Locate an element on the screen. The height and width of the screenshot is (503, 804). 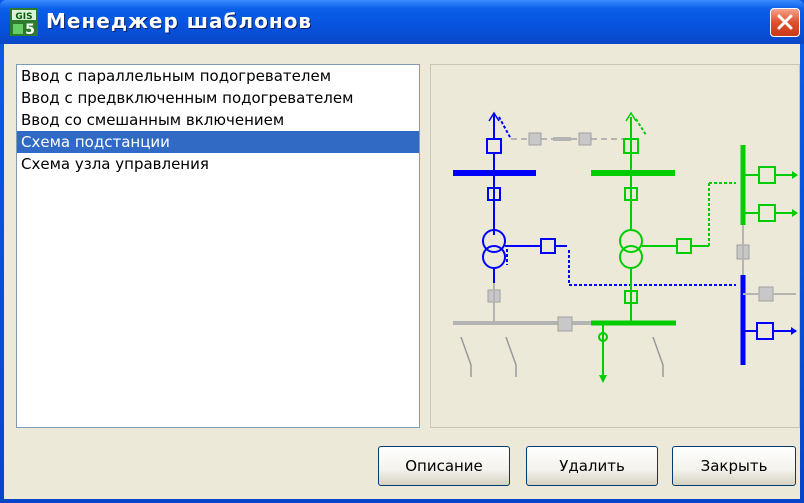
delete-button: Удалить is located at coordinates (592, 466).